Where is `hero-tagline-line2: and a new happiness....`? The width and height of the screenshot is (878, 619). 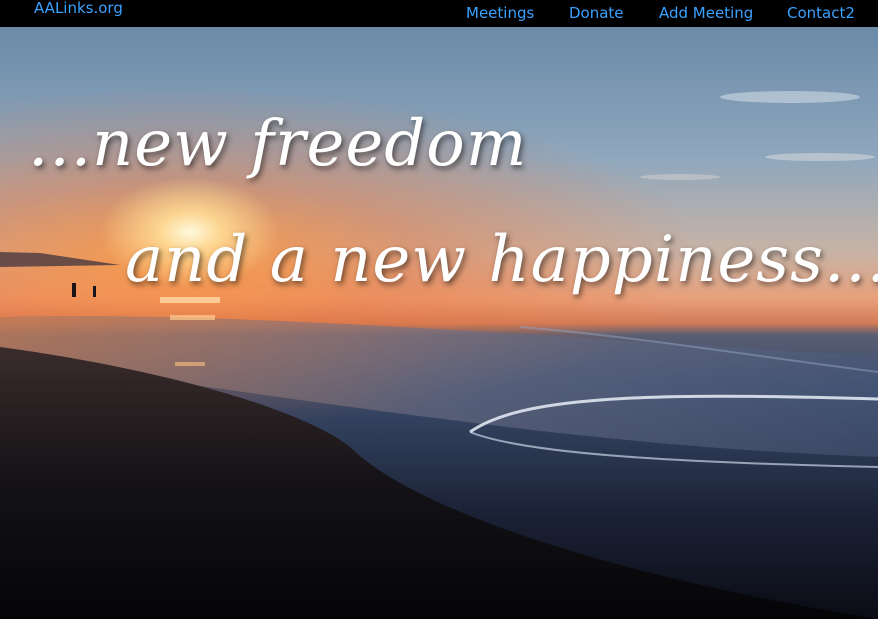
hero-tagline-line2: and a new happiness.... is located at coordinates (501, 260).